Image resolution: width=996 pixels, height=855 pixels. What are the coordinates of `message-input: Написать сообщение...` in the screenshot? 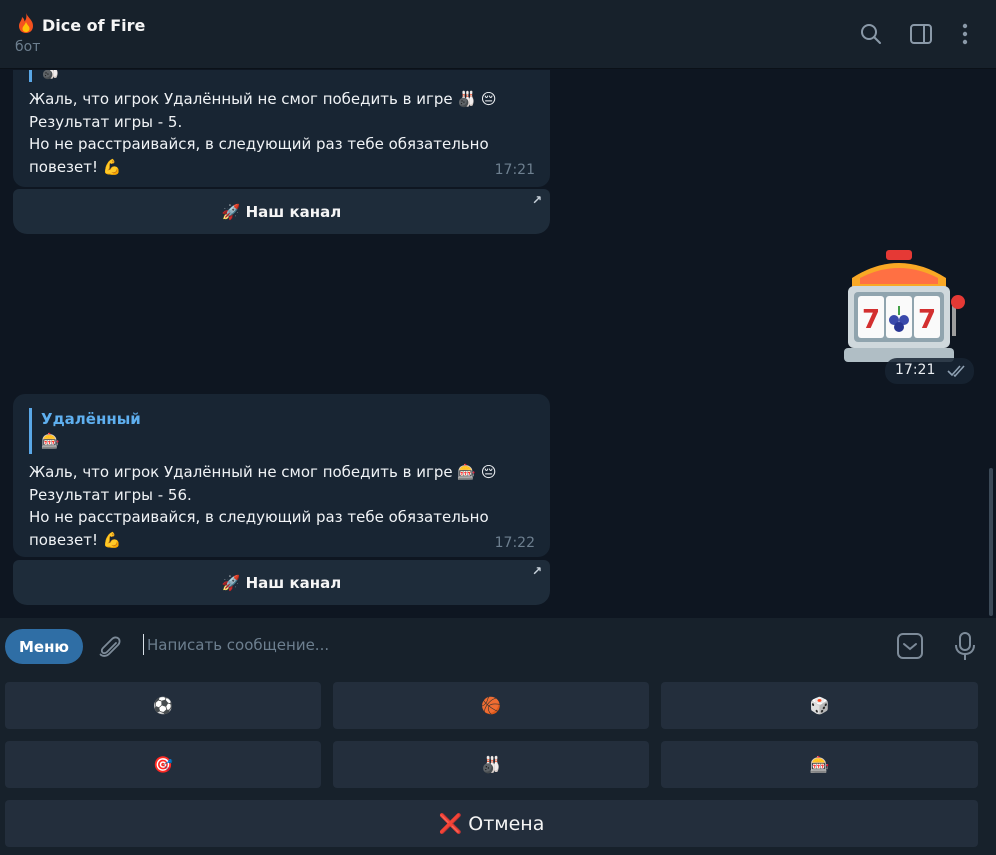 It's located at (238, 645).